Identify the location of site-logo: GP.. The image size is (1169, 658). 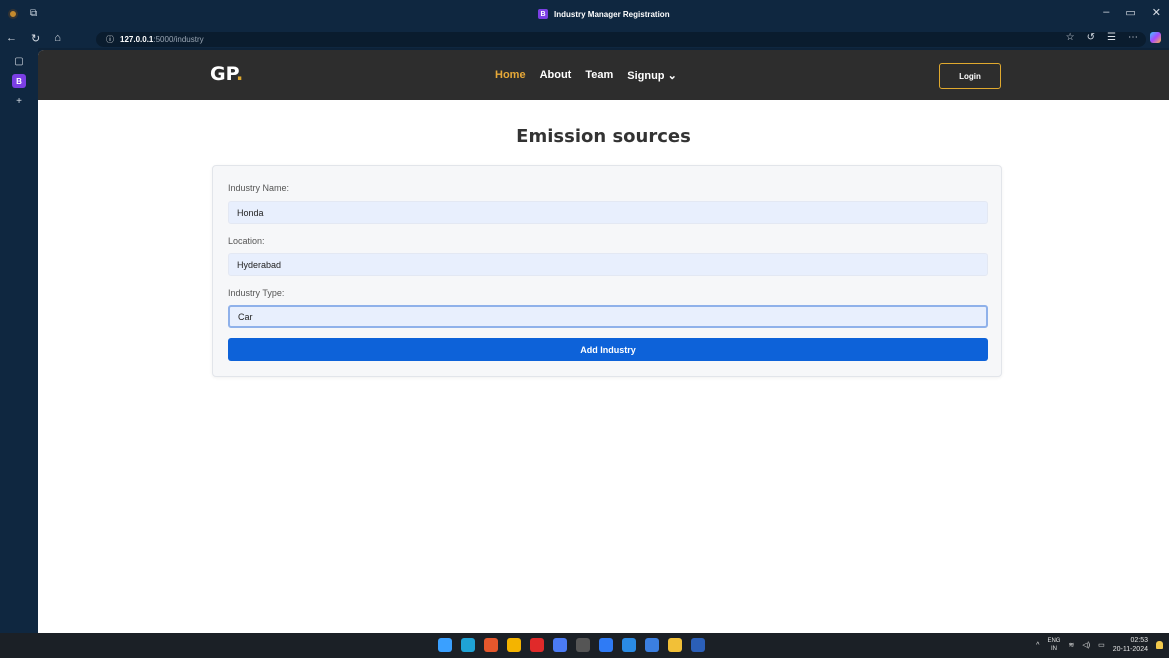
(226, 74).